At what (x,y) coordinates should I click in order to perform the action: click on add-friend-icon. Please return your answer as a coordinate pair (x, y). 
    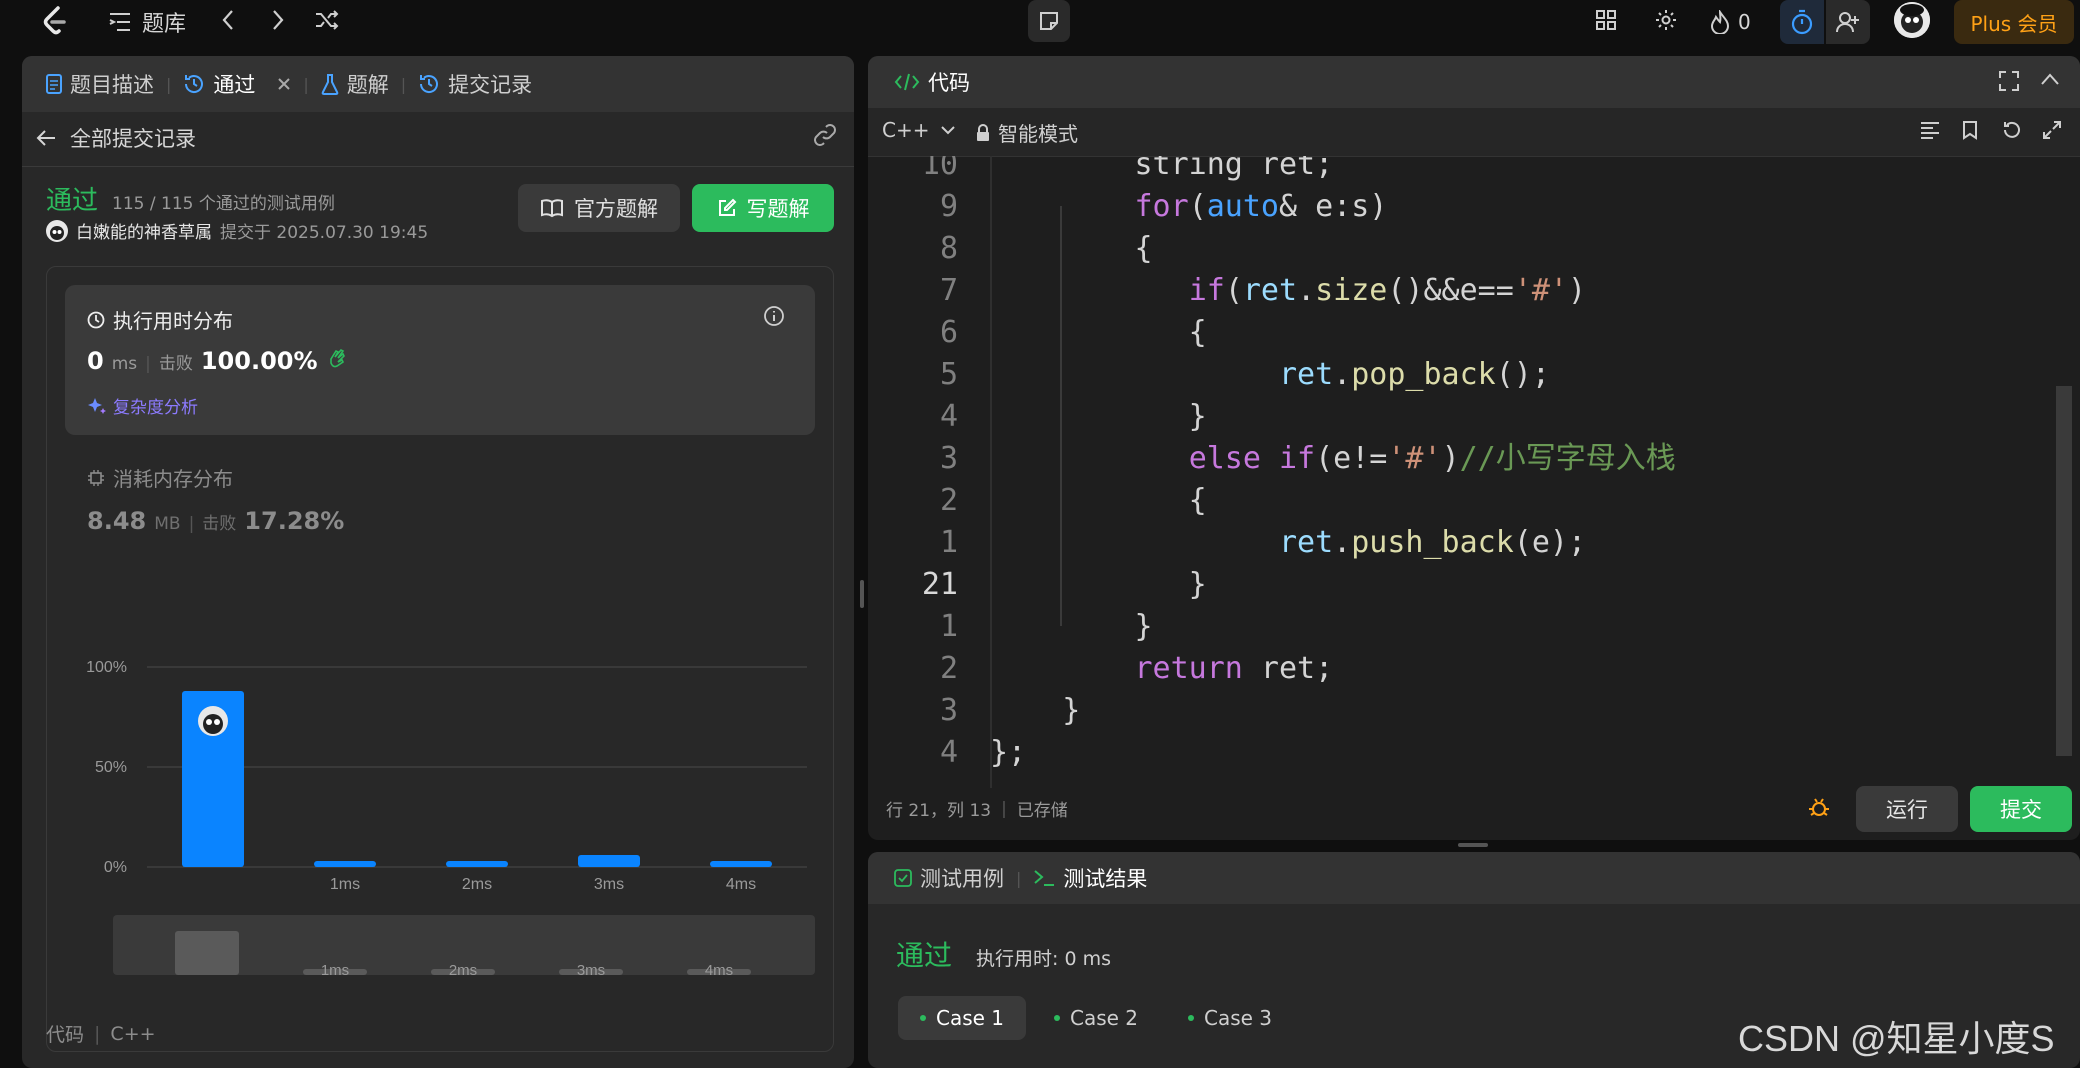
    Looking at the image, I should click on (1848, 22).